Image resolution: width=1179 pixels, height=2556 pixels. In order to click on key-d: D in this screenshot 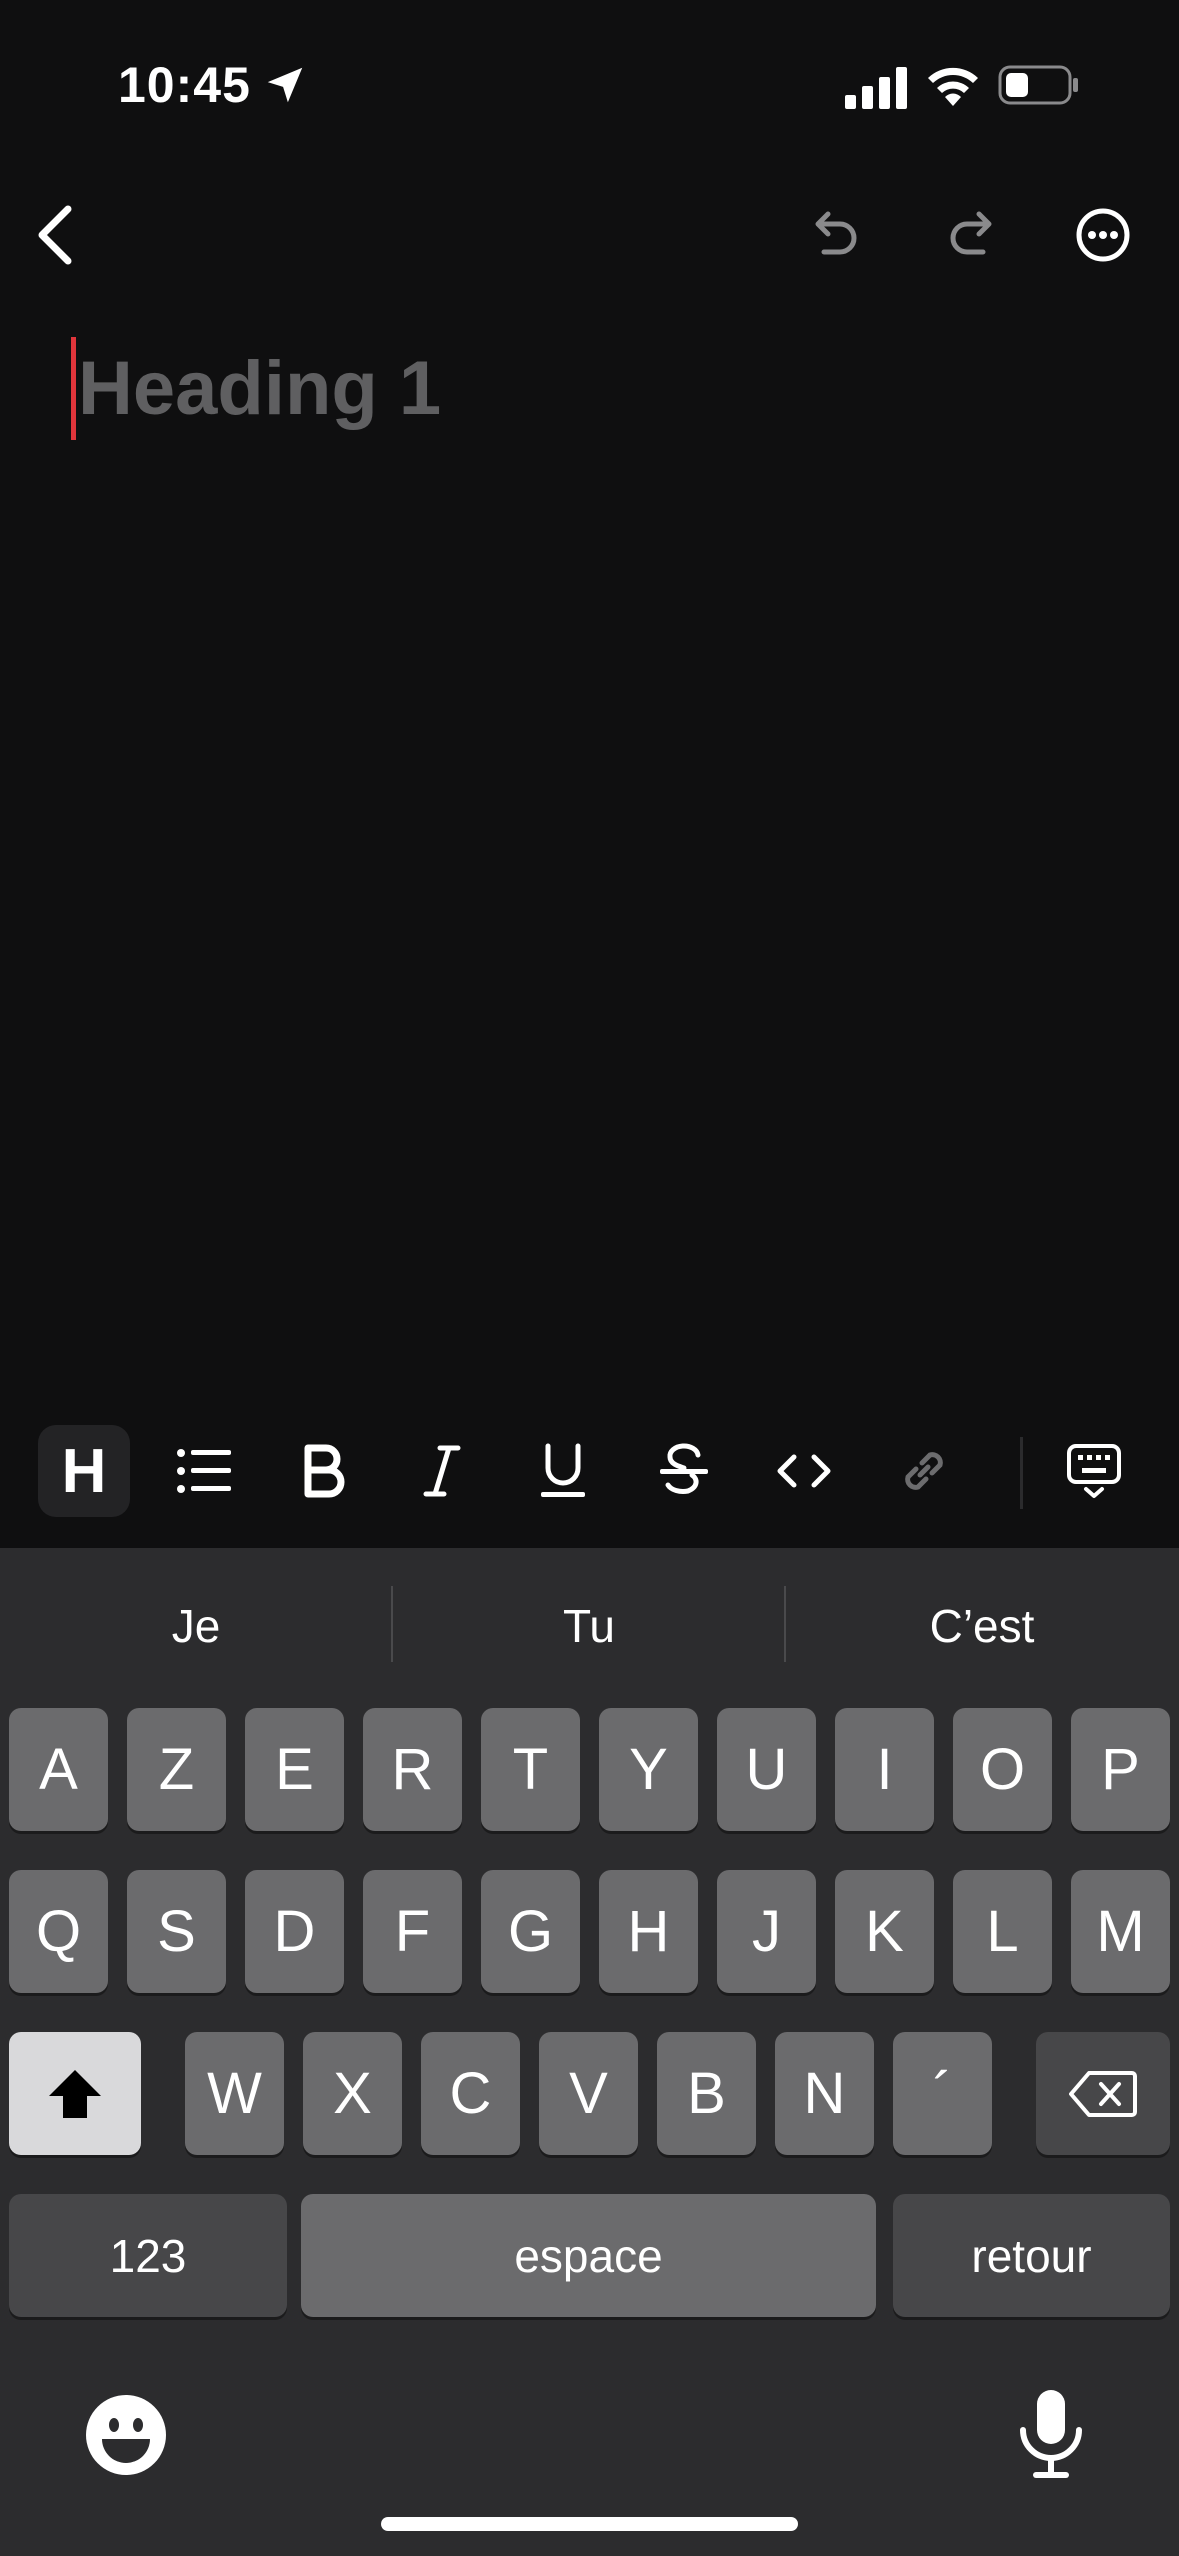, I will do `click(294, 1931)`.